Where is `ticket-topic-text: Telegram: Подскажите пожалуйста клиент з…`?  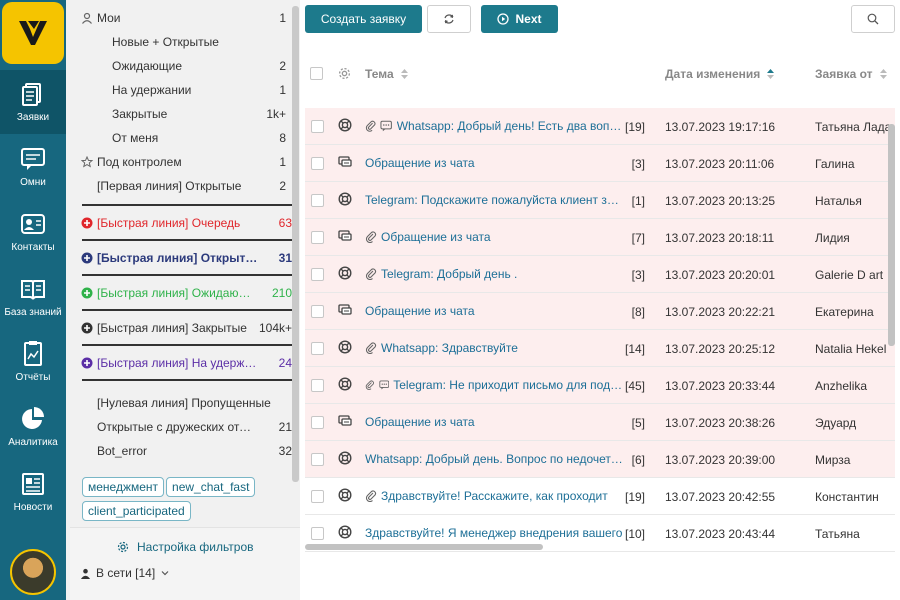 ticket-topic-text: Telegram: Подскажите пожалуйста клиент з… is located at coordinates (494, 200).